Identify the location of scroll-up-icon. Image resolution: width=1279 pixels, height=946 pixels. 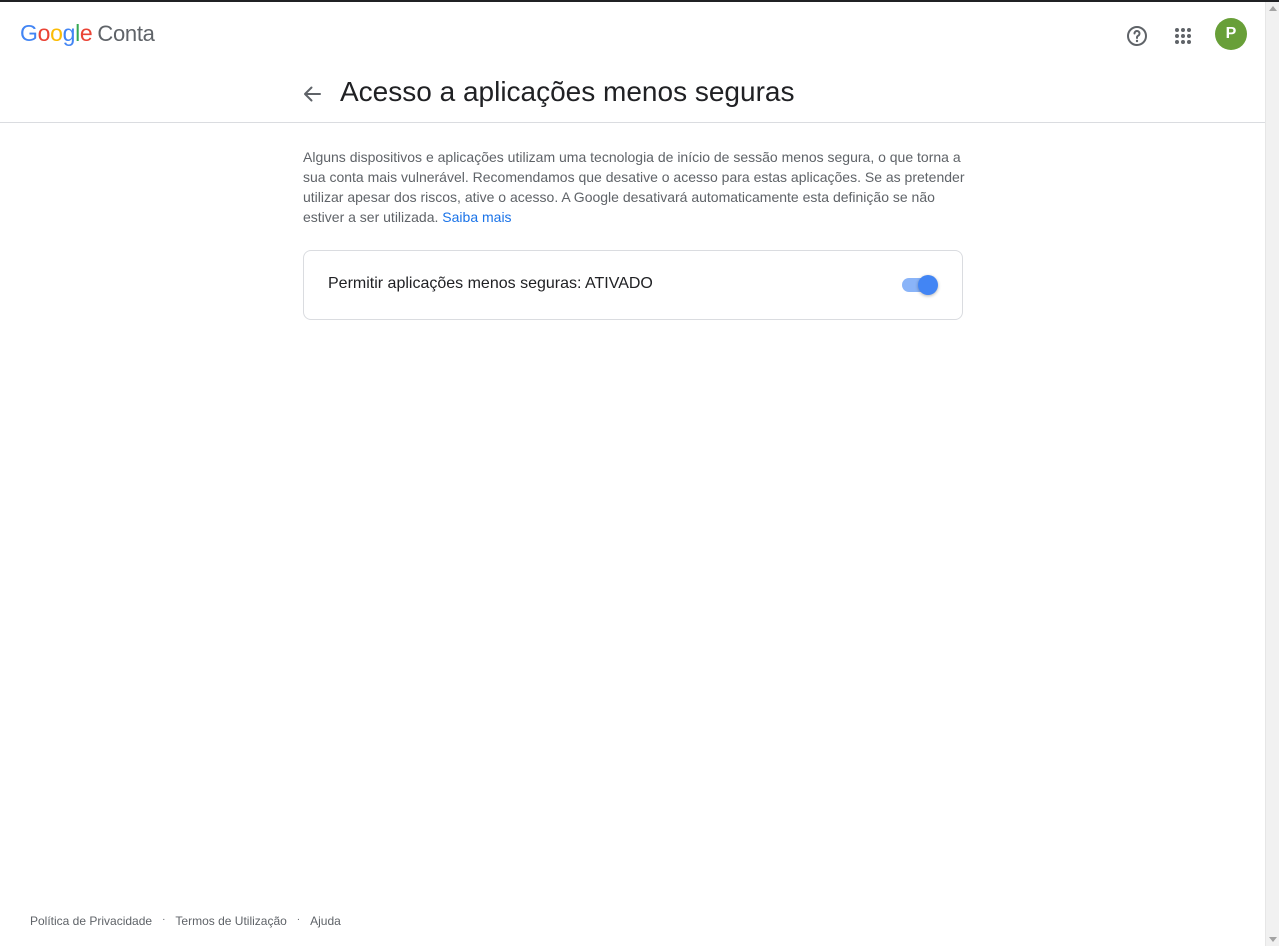
(1273, 8).